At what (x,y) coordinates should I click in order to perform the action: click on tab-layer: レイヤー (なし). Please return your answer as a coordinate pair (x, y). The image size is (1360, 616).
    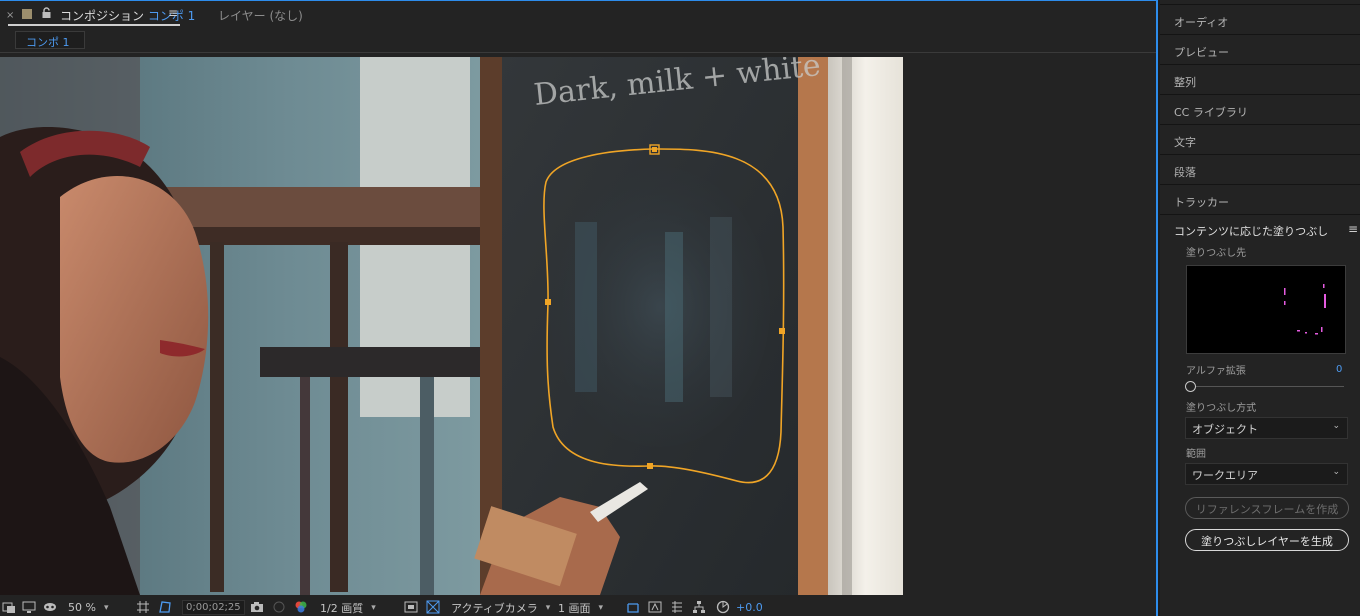
    Looking at the image, I should click on (260, 15).